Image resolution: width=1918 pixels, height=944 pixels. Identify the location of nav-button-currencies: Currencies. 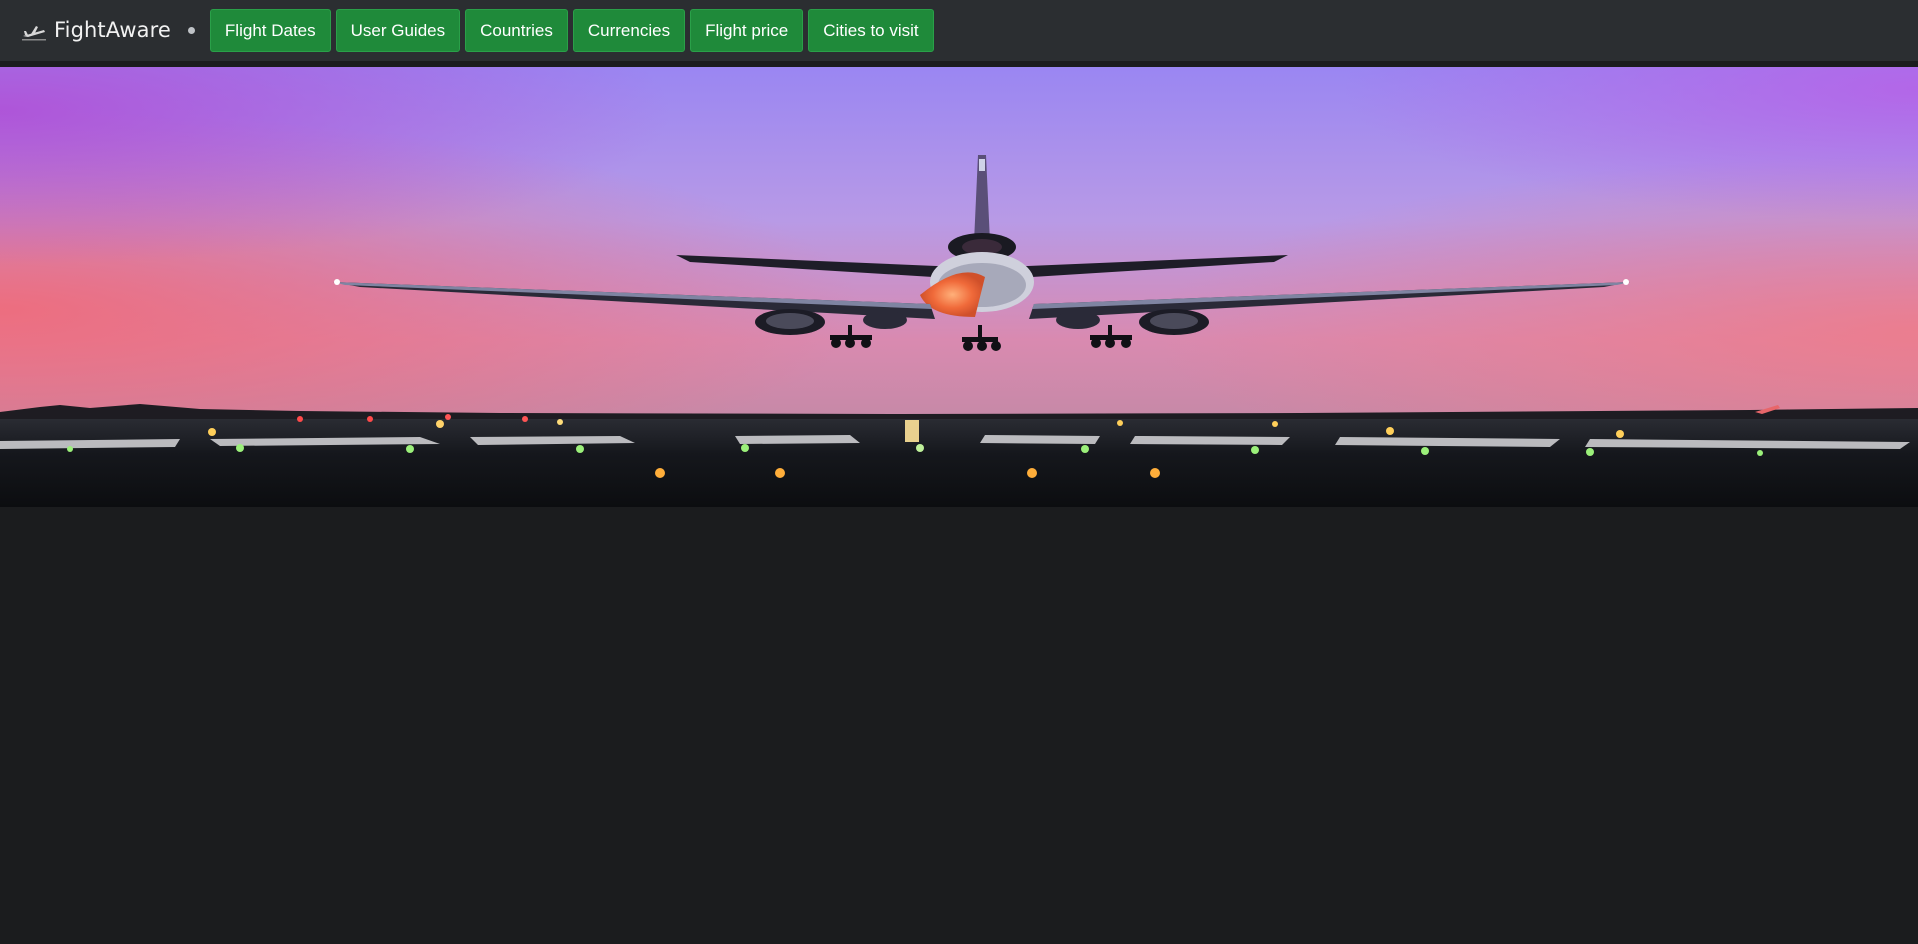
(629, 30).